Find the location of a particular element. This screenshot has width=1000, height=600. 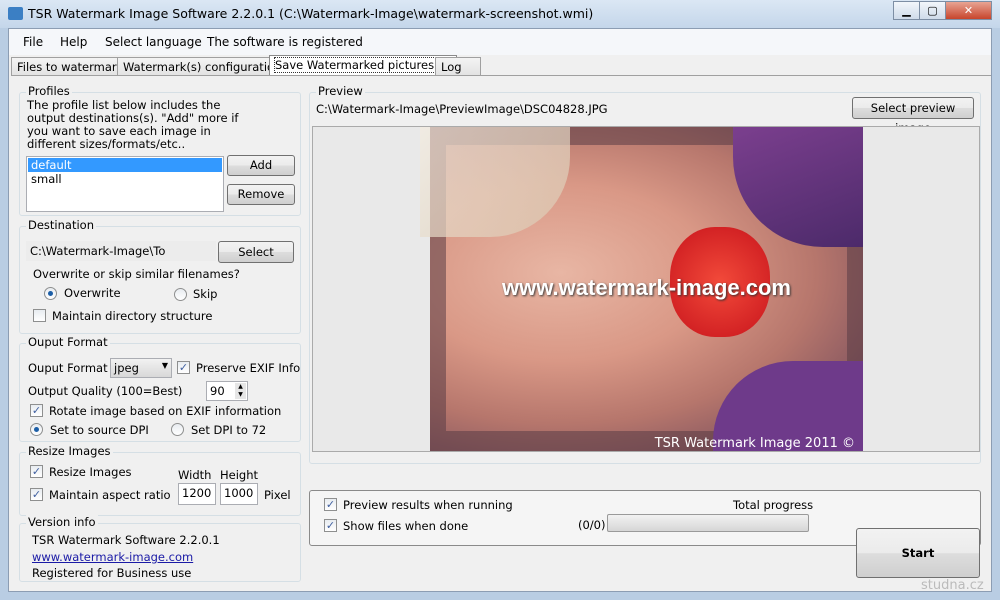

height-input: 1000 is located at coordinates (239, 494).